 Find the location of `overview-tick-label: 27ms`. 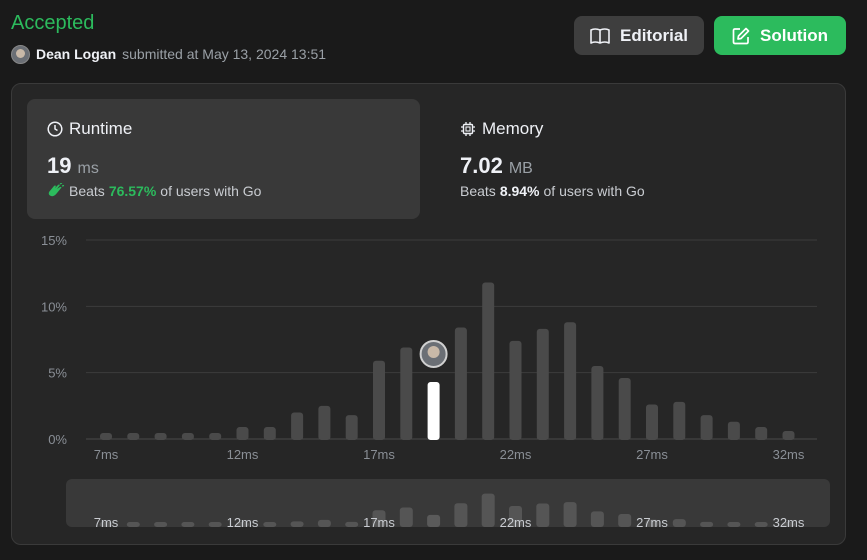

overview-tick-label: 27ms is located at coordinates (652, 522).